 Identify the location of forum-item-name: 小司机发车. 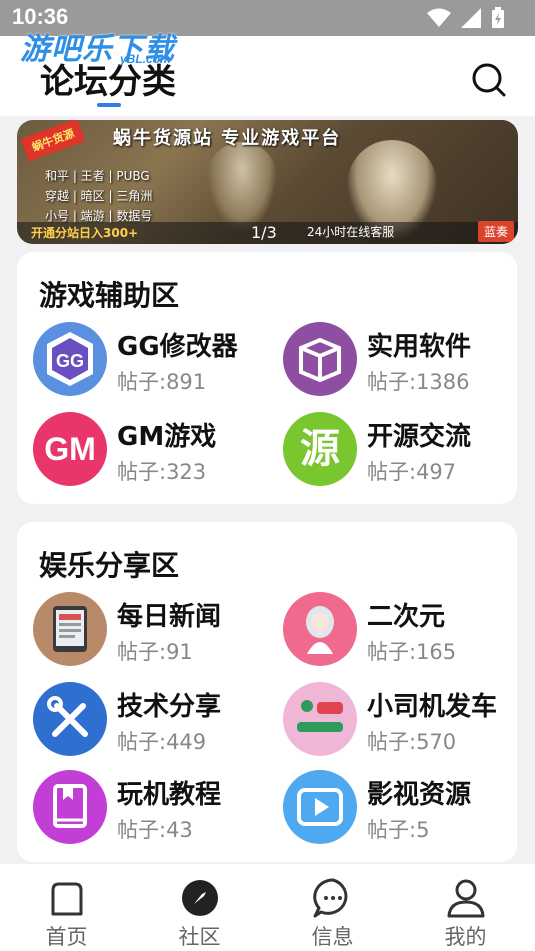
(432, 707).